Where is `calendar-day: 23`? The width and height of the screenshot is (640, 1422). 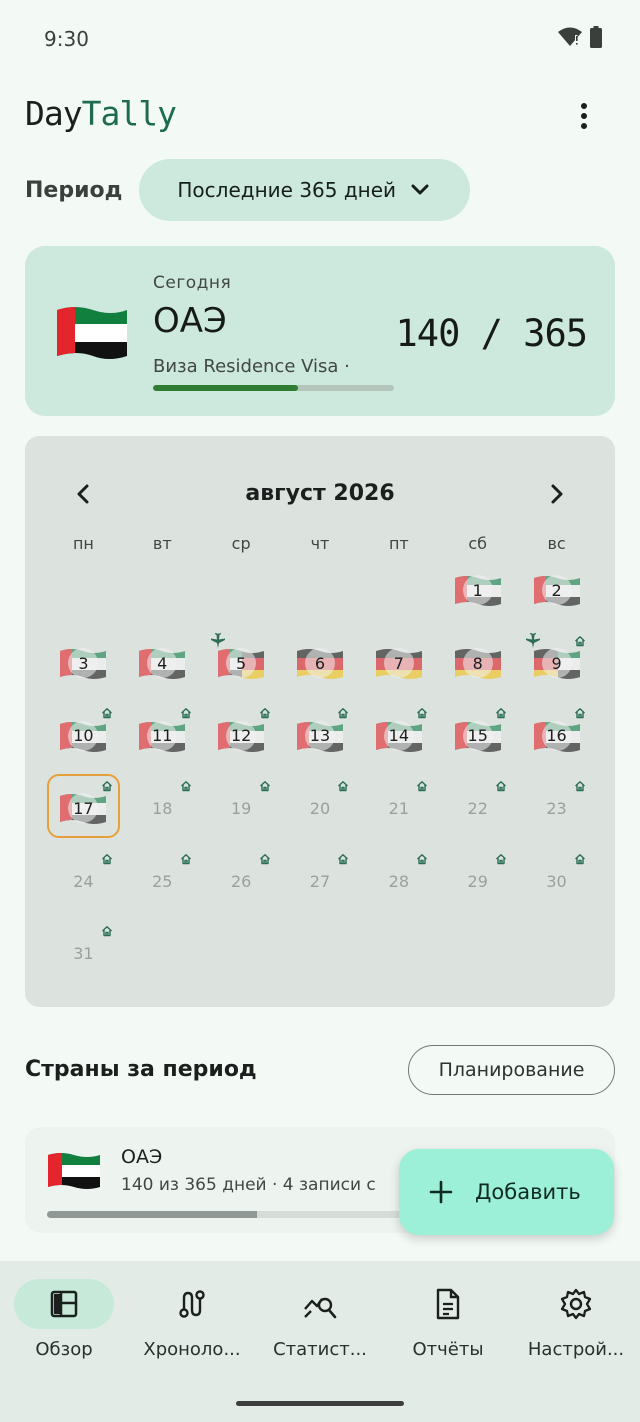 calendar-day: 23 is located at coordinates (556, 808).